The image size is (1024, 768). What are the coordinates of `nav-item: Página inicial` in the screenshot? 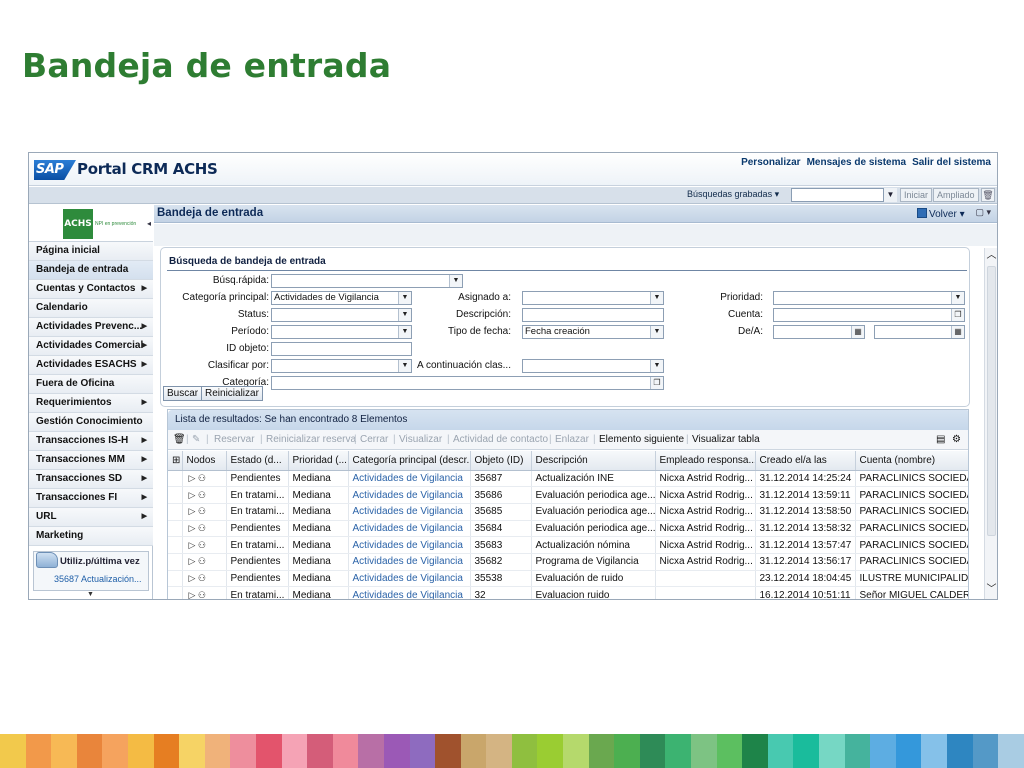 It's located at (91, 251).